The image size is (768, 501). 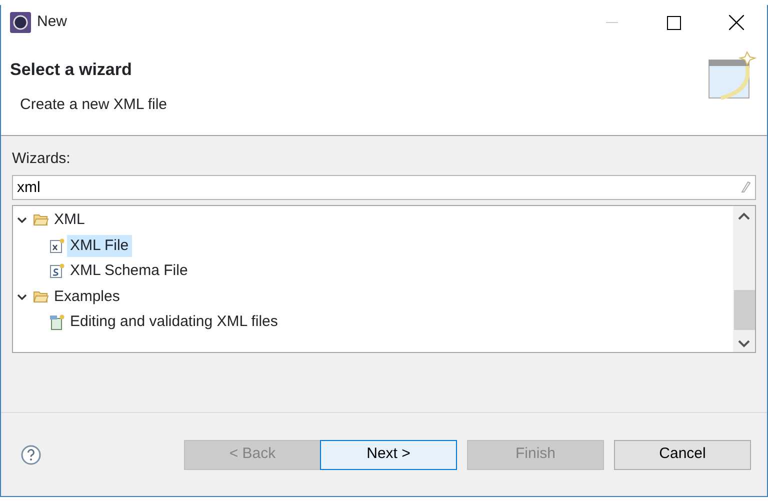 I want to click on dialog-button: Cancel, so click(x=682, y=455).